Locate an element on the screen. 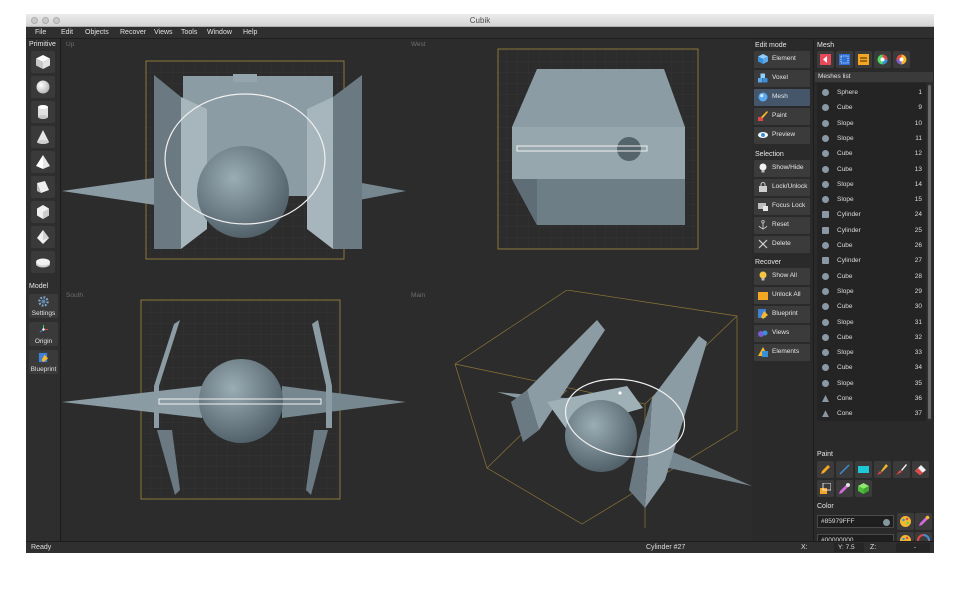 The height and width of the screenshot is (593, 960). primary-color-field: #85979FFF is located at coordinates (855, 521).